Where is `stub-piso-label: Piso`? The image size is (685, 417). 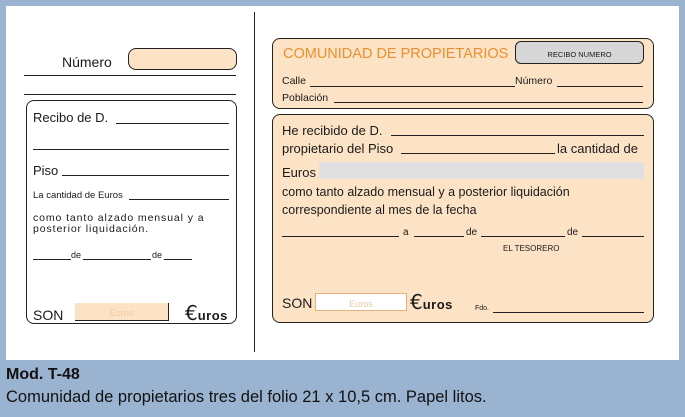
stub-piso-label: Piso is located at coordinates (46, 170).